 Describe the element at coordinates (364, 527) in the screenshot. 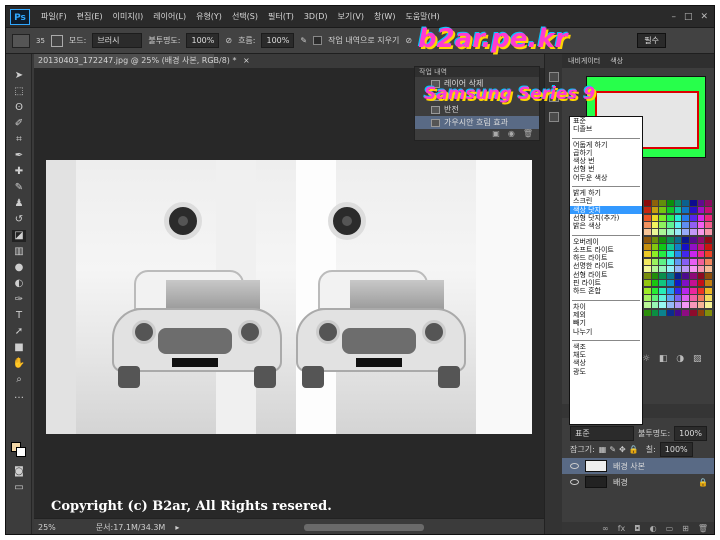

I see `horizontal-scrollbar` at that location.